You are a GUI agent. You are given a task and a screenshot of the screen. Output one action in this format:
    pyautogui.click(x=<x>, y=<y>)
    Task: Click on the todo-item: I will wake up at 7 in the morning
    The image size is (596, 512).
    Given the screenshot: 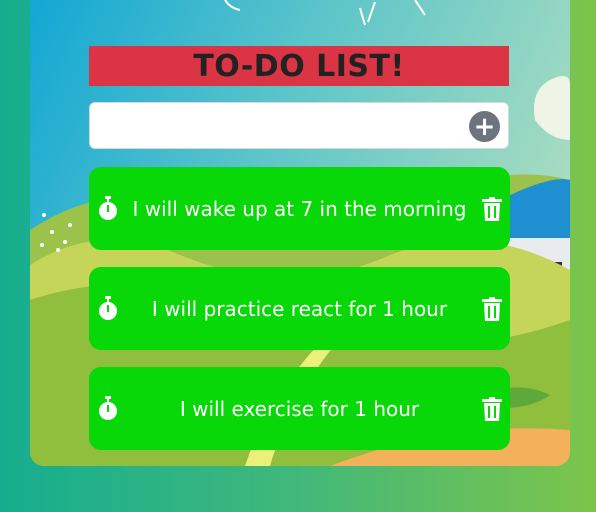 What is the action you would take?
    pyautogui.click(x=299, y=208)
    